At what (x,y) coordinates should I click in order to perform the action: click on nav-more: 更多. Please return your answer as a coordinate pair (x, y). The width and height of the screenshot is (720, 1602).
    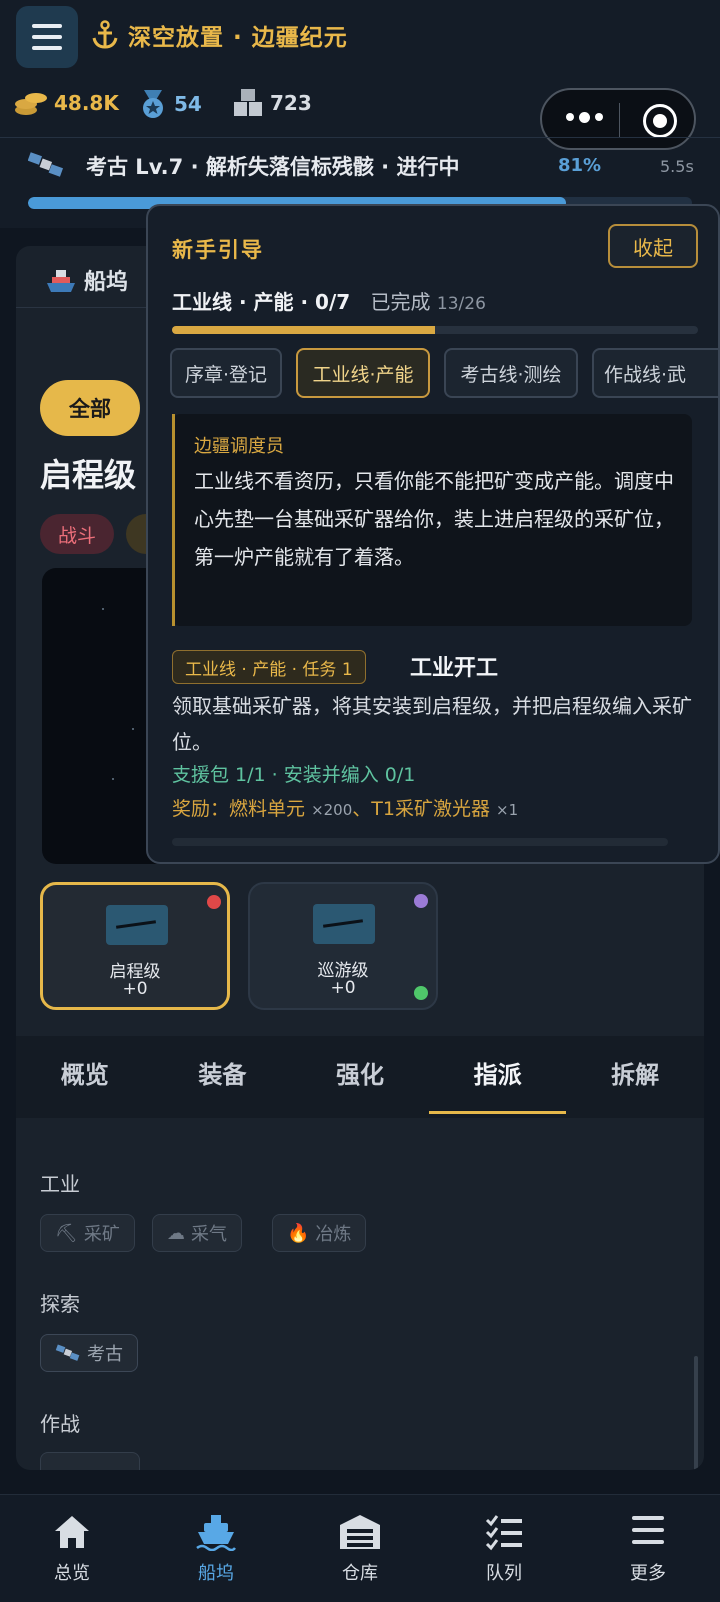
    Looking at the image, I should click on (648, 1548).